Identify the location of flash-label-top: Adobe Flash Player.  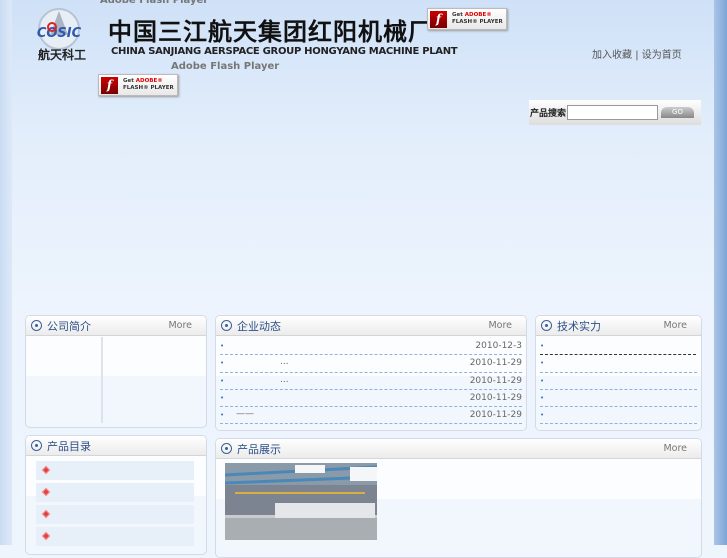
(154, 3).